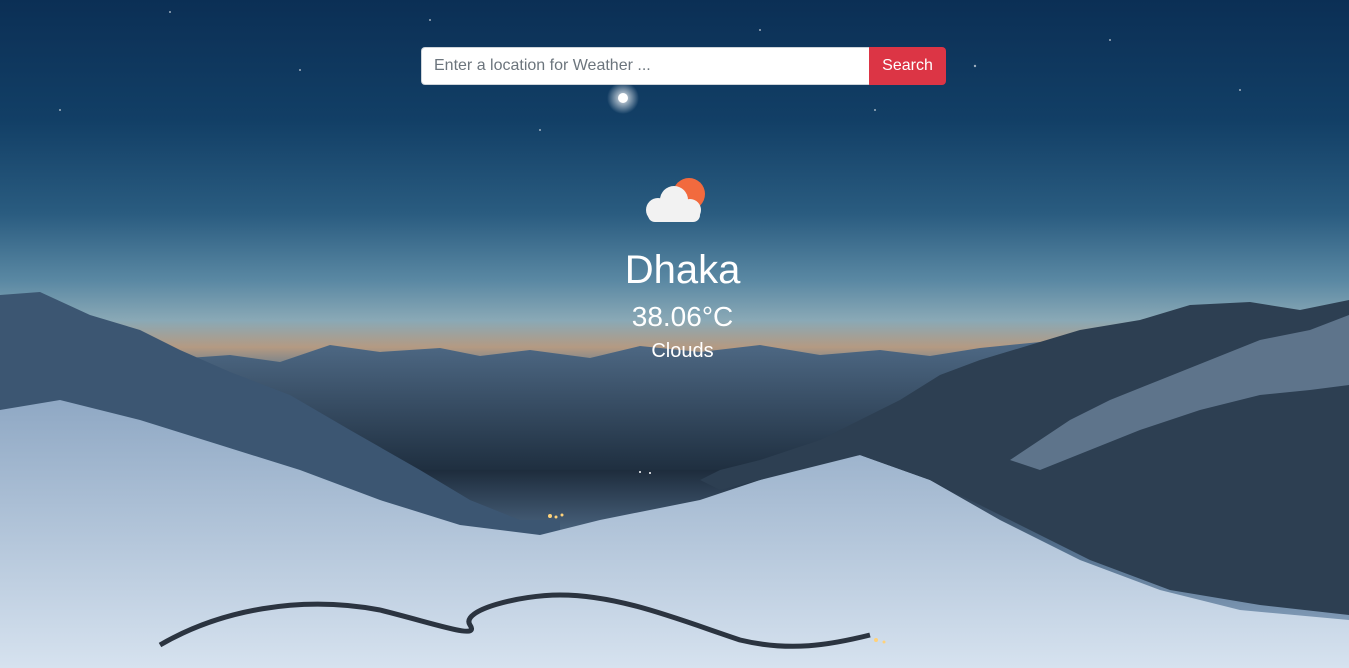 The image size is (1349, 668). I want to click on search-input, so click(645, 66).